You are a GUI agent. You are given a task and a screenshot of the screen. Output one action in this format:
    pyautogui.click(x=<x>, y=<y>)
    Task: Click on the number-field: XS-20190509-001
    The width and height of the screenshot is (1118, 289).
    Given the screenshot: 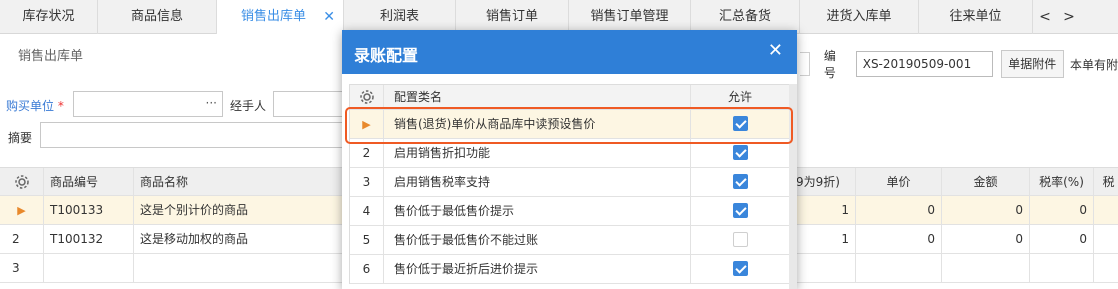 What is the action you would take?
    pyautogui.click(x=924, y=64)
    